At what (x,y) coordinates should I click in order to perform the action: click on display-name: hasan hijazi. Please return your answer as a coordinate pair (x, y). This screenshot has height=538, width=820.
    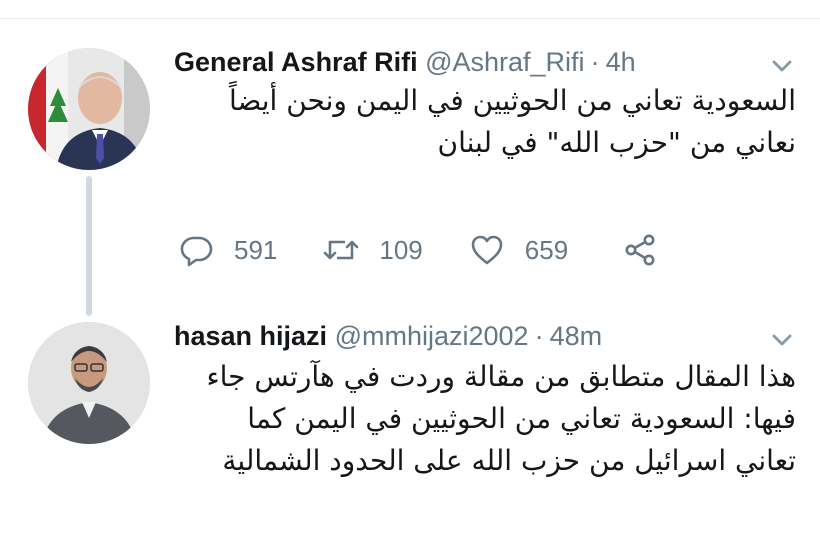
    Looking at the image, I should click on (250, 336).